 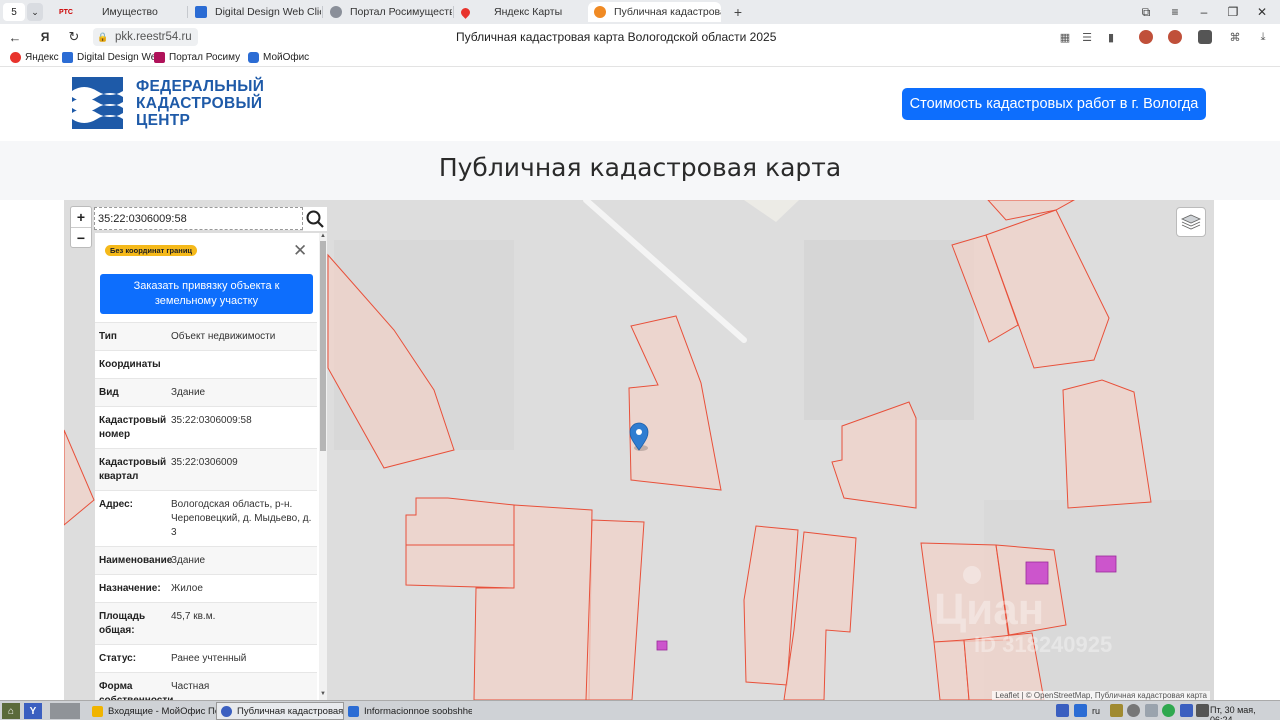 What do you see at coordinates (103, 36) in the screenshot?
I see `lock-icon: 🔒` at bounding box center [103, 36].